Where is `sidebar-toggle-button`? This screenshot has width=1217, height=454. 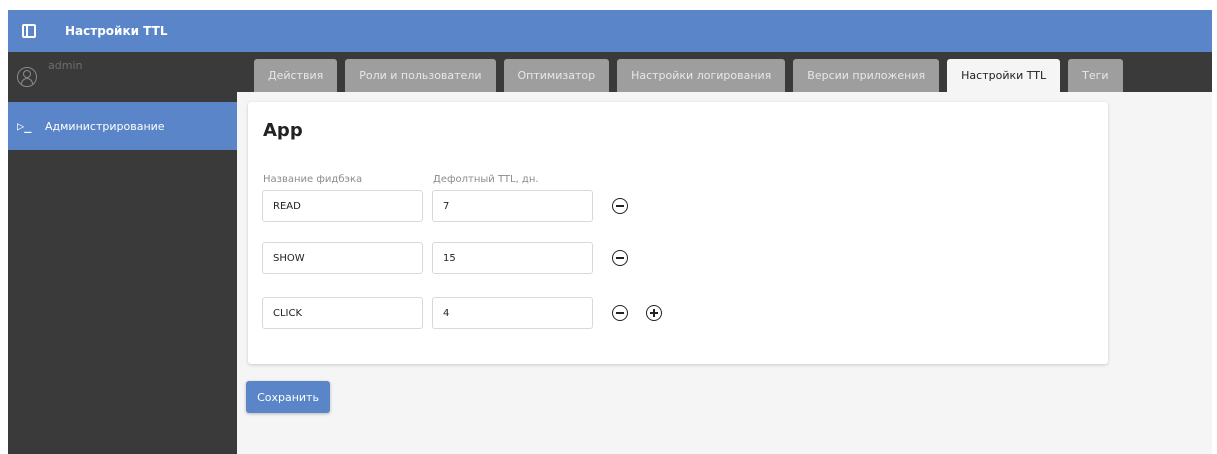
sidebar-toggle-button is located at coordinates (29, 31).